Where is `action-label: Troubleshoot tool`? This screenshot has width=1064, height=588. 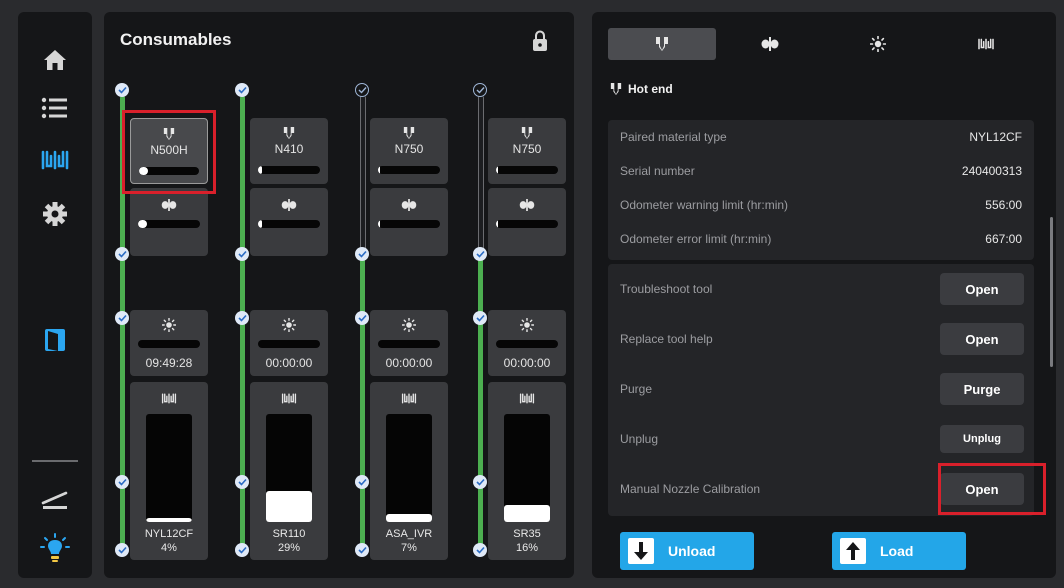
action-label: Troubleshoot tool is located at coordinates (666, 289).